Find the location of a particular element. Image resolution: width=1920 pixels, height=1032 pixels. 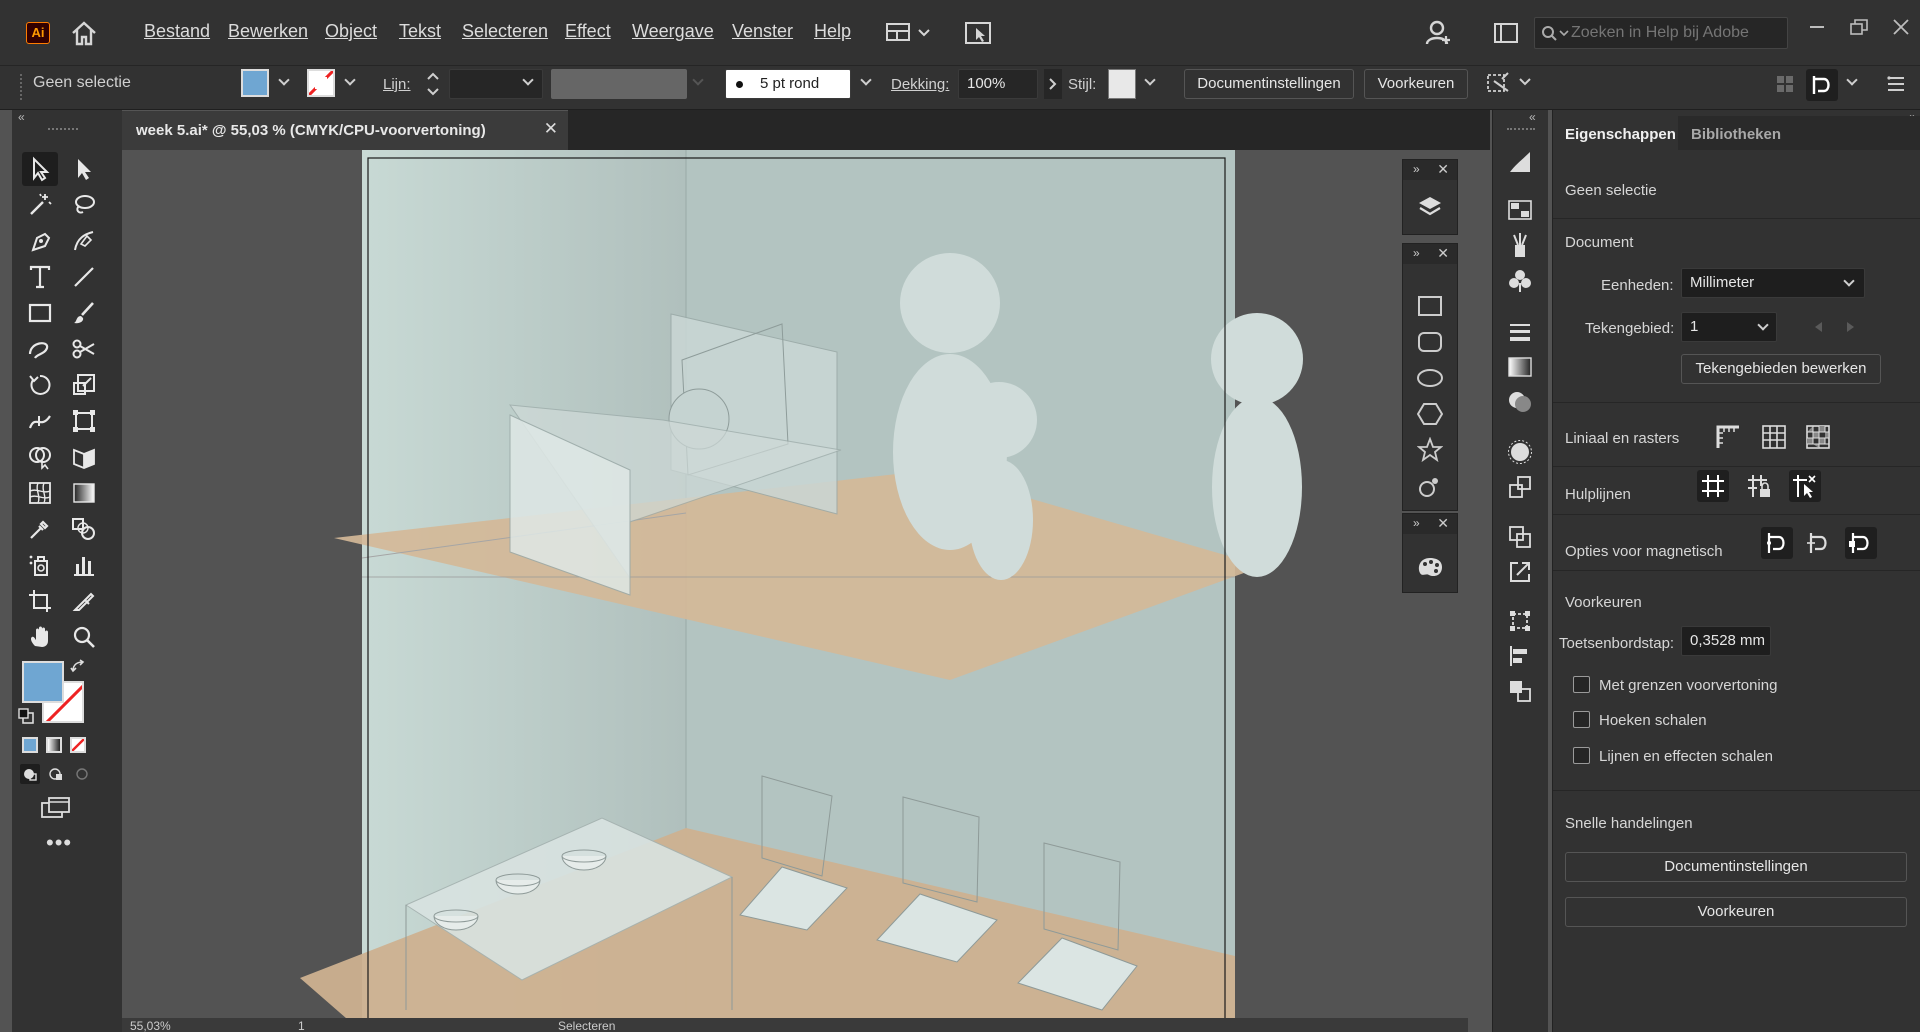

star-shape-icon is located at coordinates (1430, 450).